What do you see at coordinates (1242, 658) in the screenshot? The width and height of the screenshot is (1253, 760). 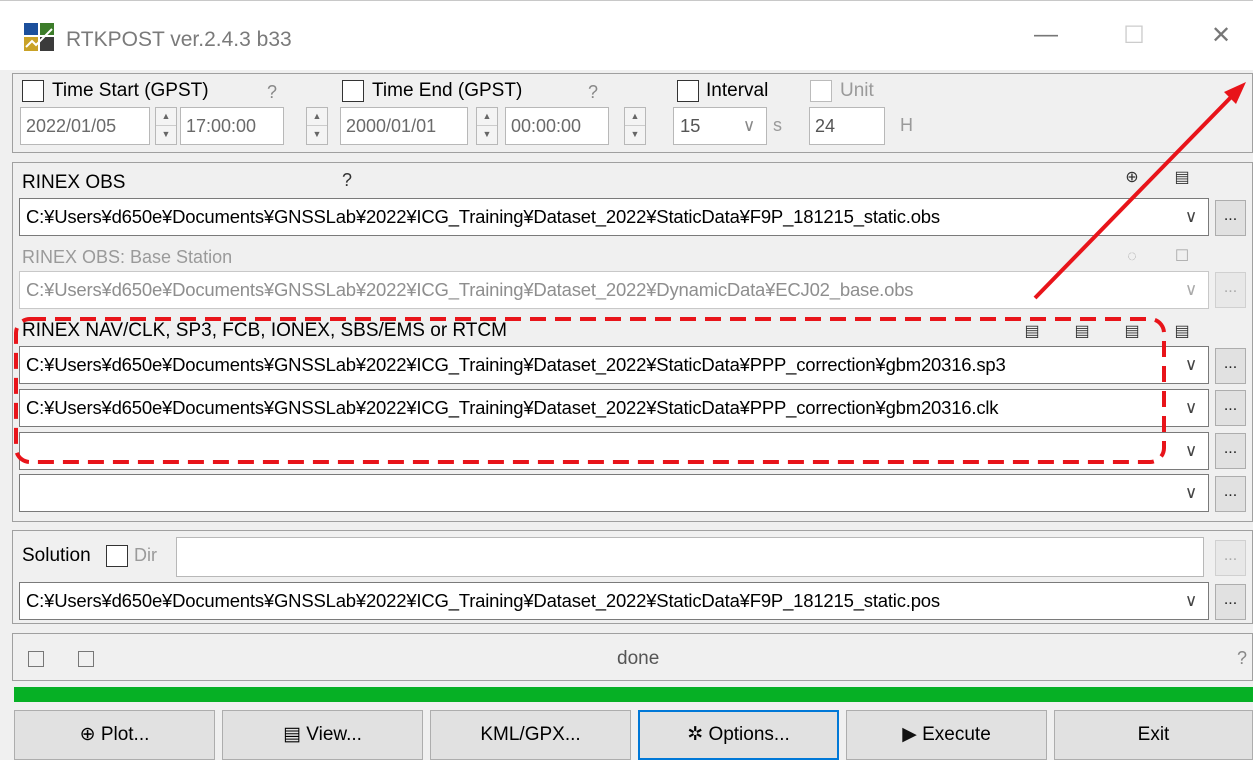 I see `status-help: ?` at bounding box center [1242, 658].